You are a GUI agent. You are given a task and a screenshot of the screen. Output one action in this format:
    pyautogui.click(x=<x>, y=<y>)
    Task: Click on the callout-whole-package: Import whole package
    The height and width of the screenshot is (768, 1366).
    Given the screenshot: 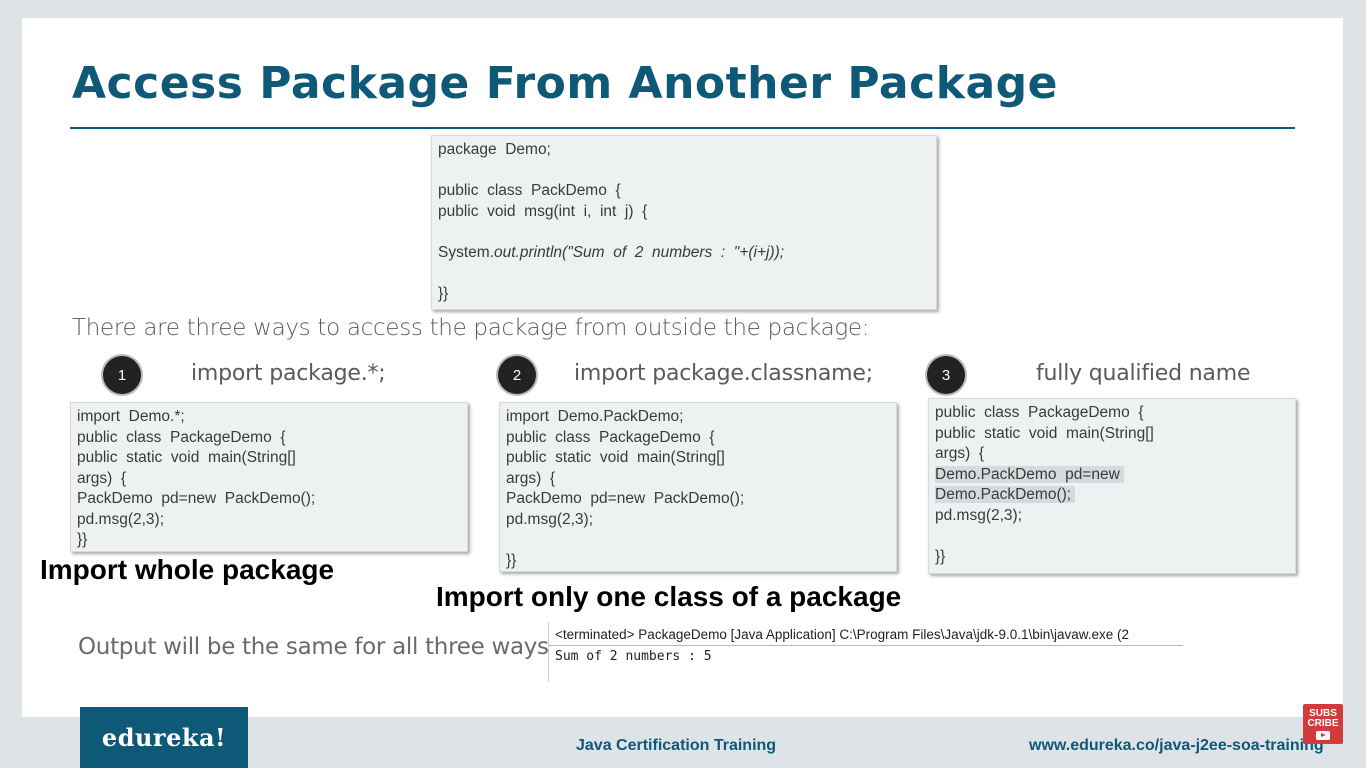 What is the action you would take?
    pyautogui.click(x=187, y=569)
    